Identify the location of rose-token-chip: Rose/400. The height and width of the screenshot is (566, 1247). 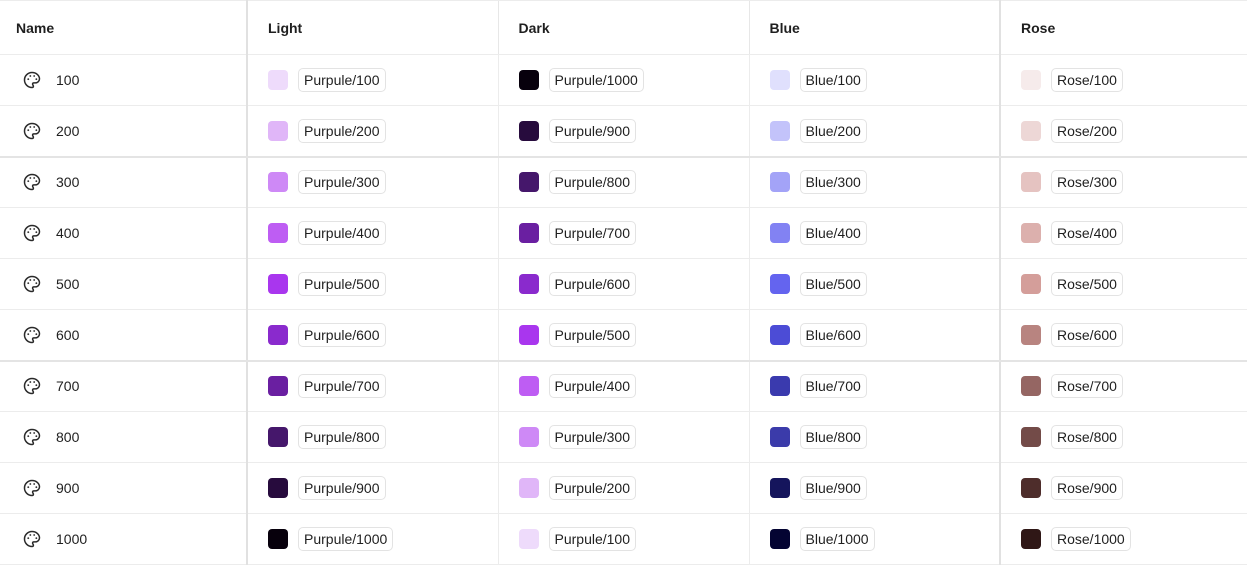
(1087, 233).